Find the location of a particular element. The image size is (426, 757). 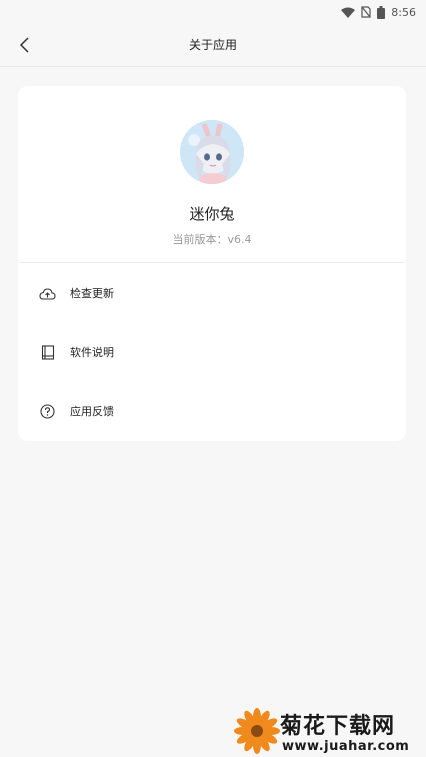

app-version: 当前版本：v6.4 is located at coordinates (212, 239).